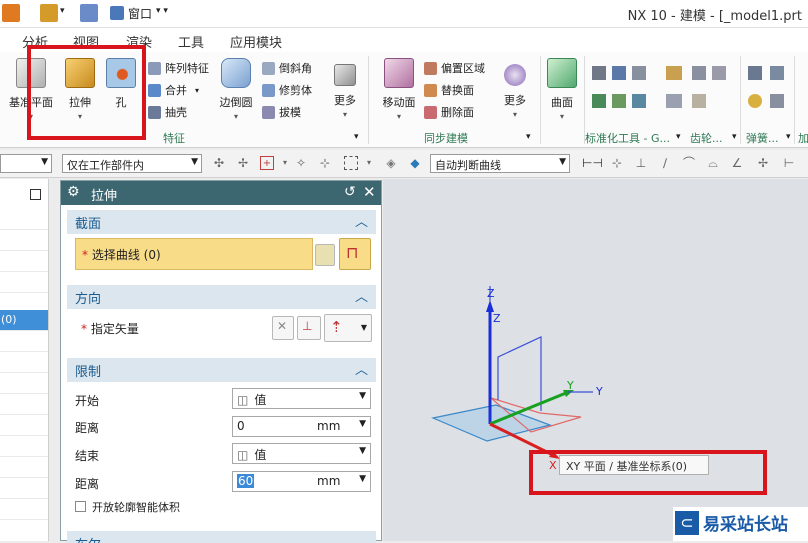 The height and width of the screenshot is (543, 808). What do you see at coordinates (449, 90) in the screenshot?
I see `replace-face-button: 替换面` at bounding box center [449, 90].